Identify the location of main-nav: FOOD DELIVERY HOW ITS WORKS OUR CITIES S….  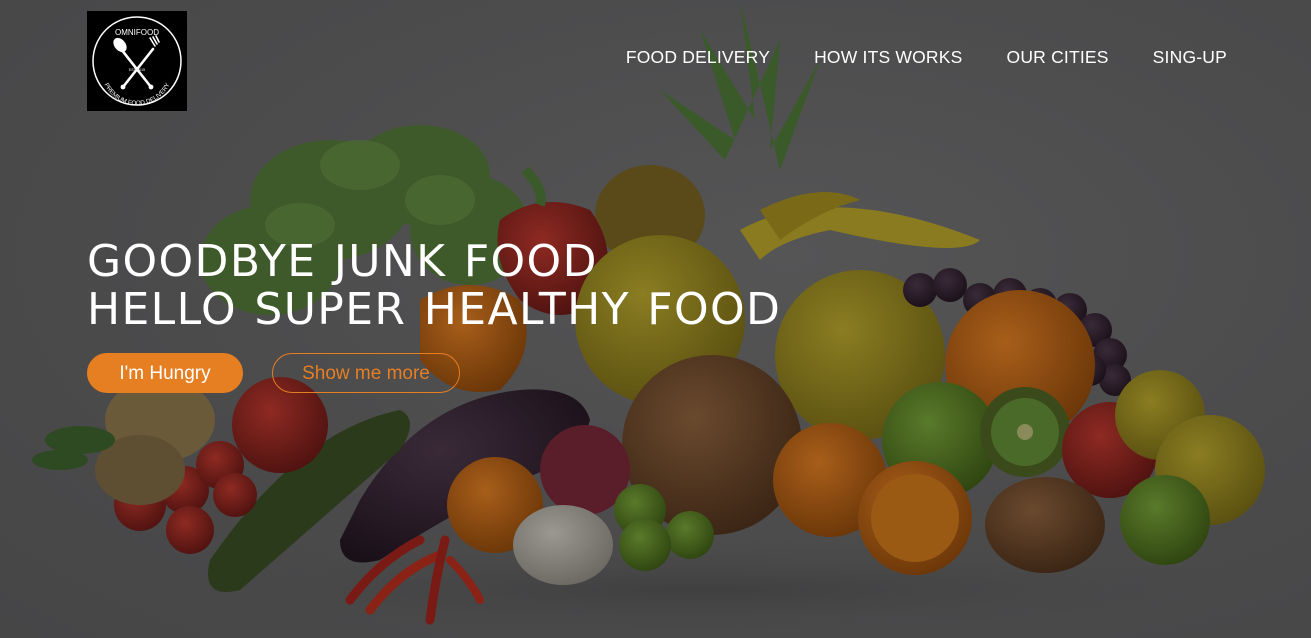
(904, 57).